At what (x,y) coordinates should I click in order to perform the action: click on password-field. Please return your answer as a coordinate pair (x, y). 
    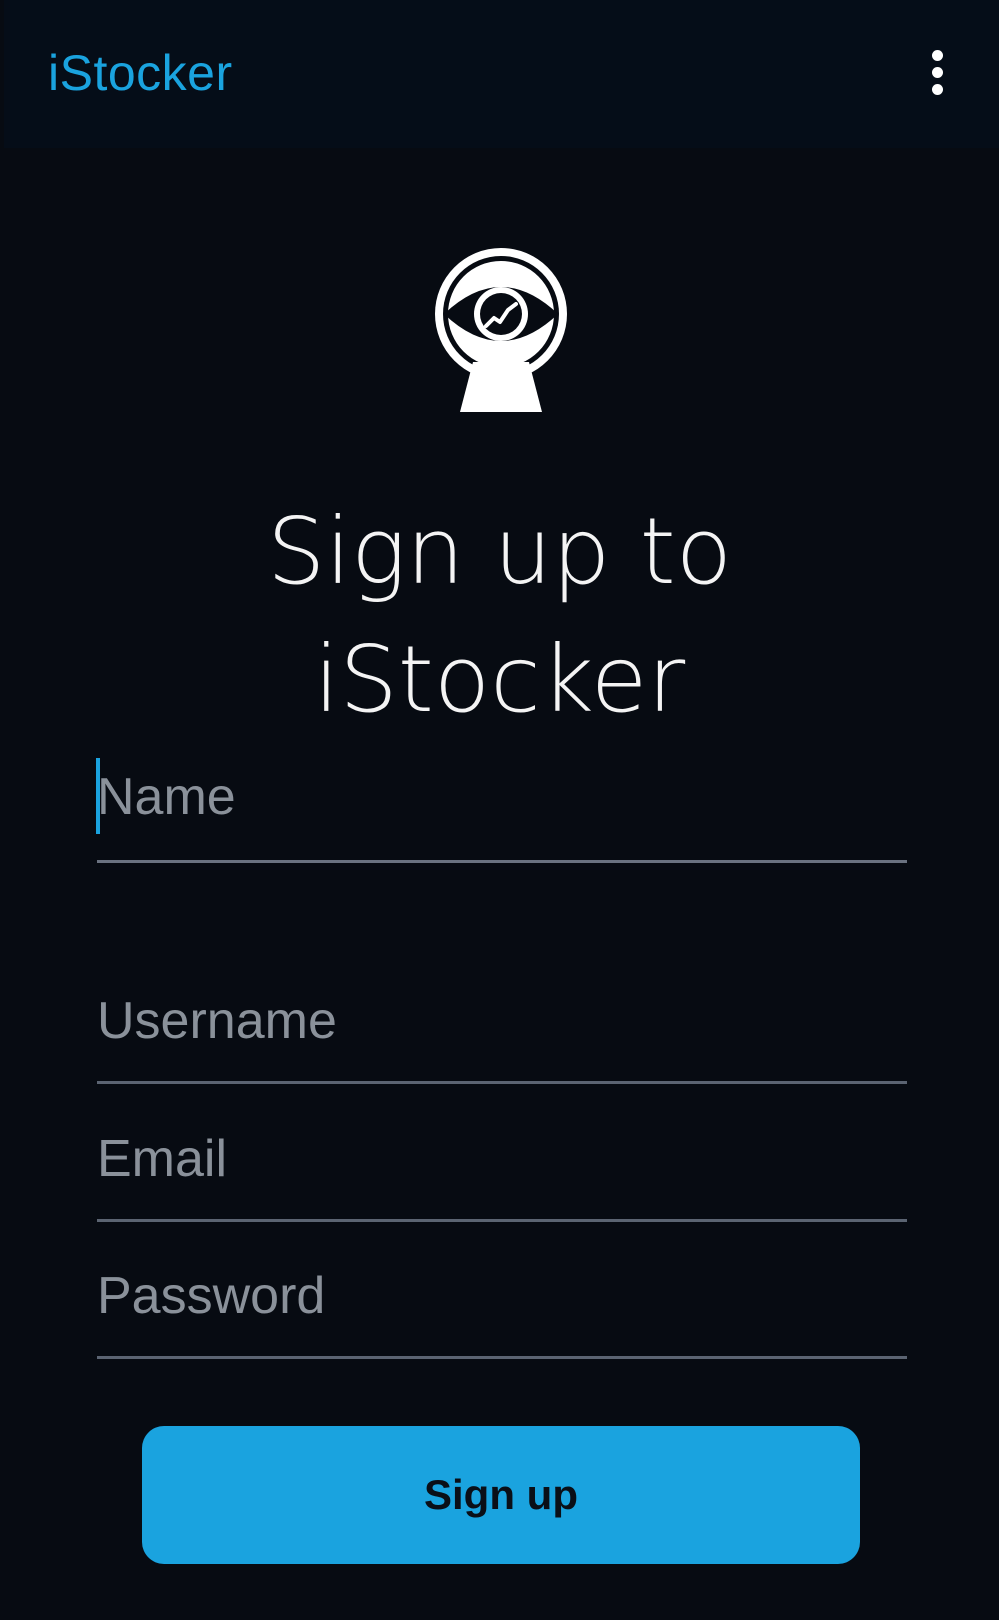
    Looking at the image, I should click on (502, 1310).